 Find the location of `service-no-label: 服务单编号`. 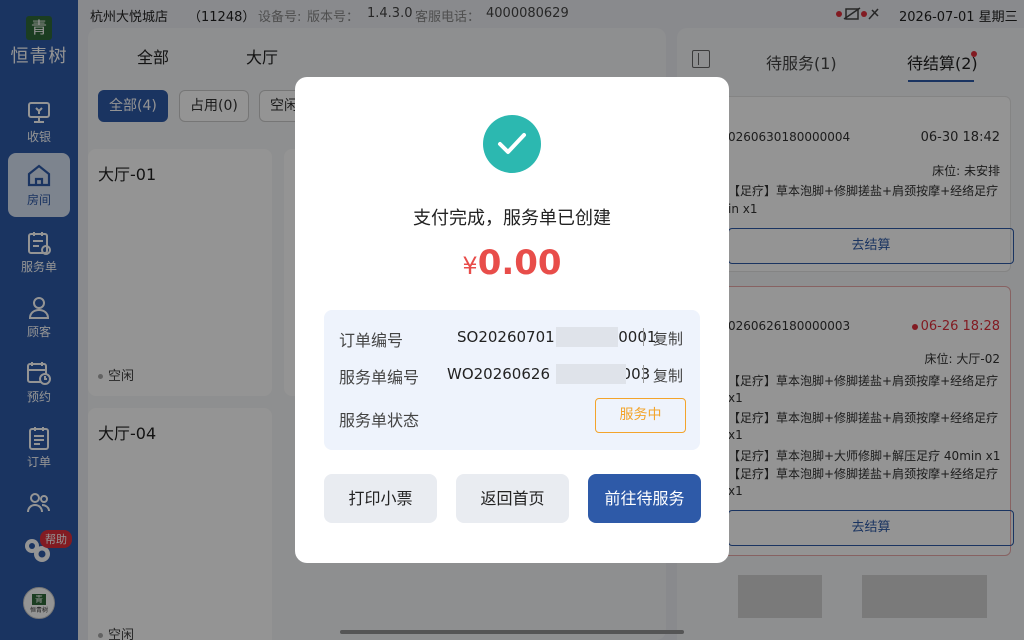

service-no-label: 服务单编号 is located at coordinates (379, 377).